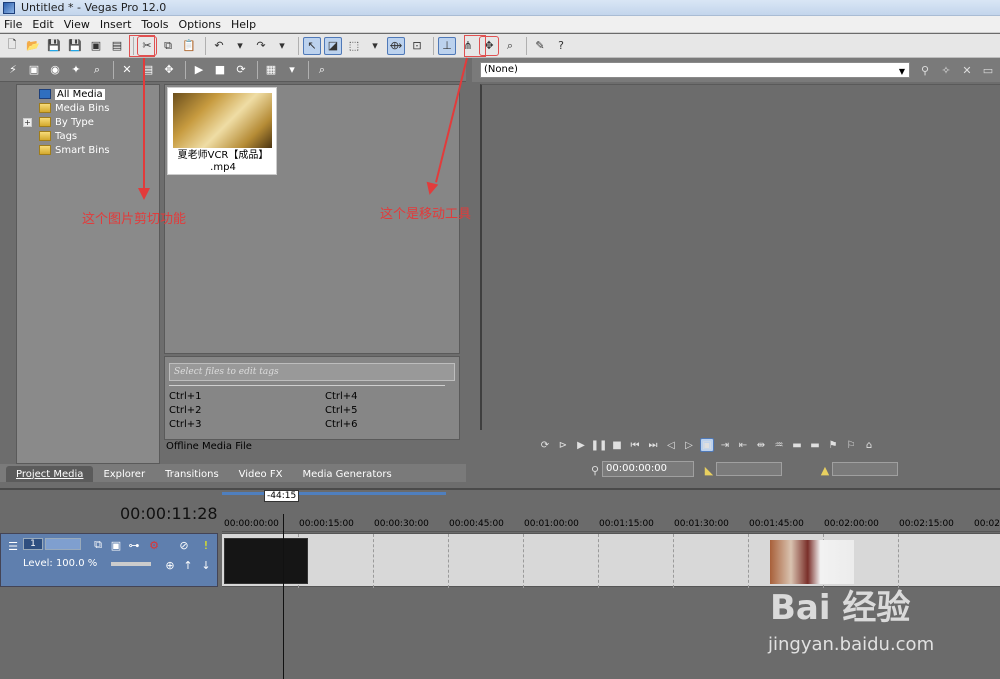 The height and width of the screenshot is (679, 1000). What do you see at coordinates (292, 70) in the screenshot?
I see `views-dropdown-icon: ▾` at bounding box center [292, 70].